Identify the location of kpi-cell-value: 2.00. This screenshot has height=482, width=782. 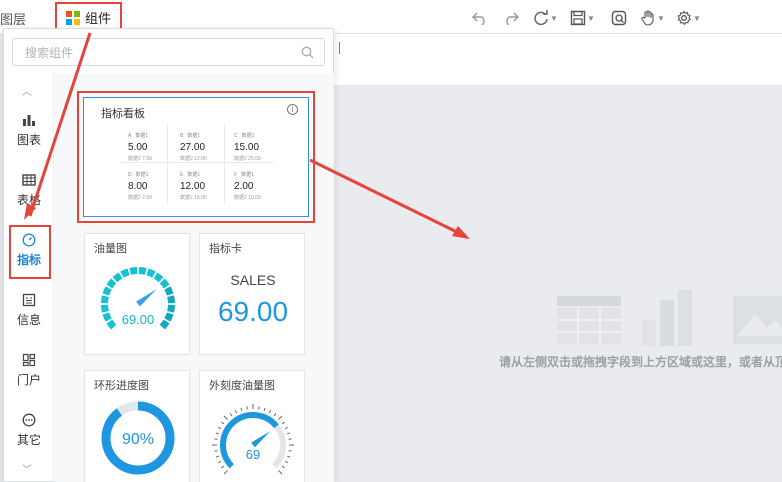
(244, 186).